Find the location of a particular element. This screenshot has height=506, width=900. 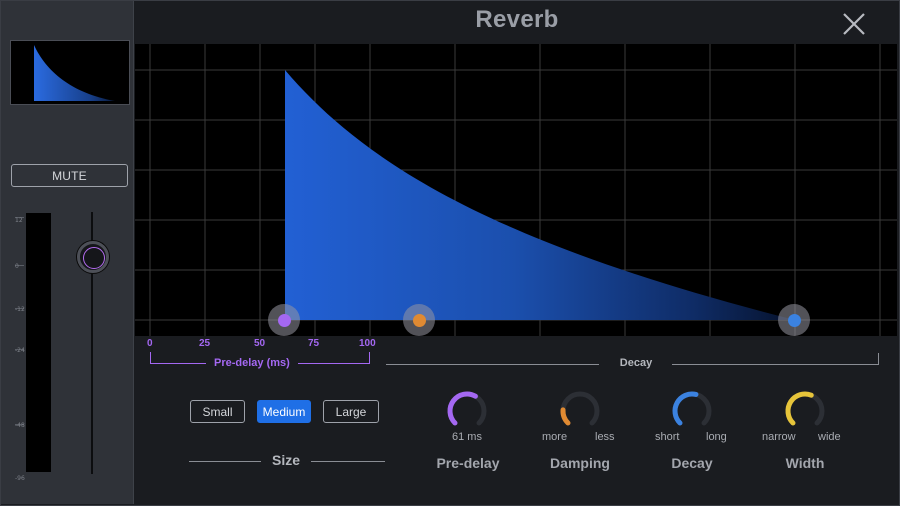

width-max-label: wide is located at coordinates (829, 437).